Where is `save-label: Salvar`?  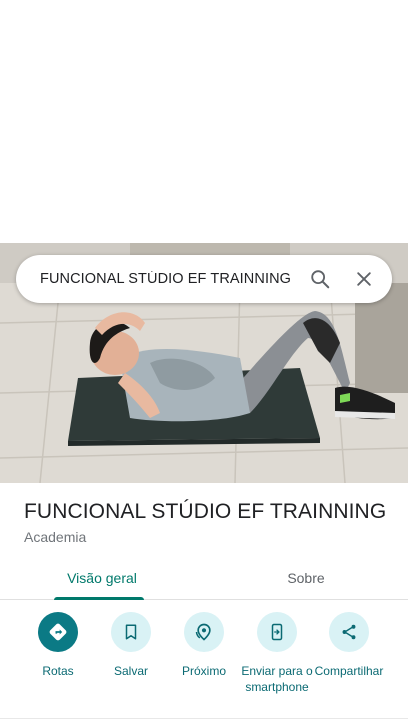 save-label: Salvar is located at coordinates (130, 671).